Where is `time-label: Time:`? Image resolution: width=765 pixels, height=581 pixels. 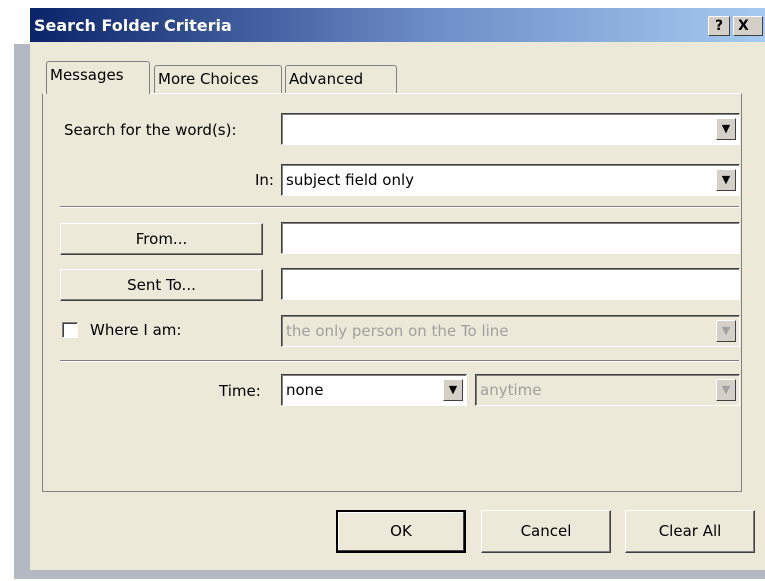 time-label: Time: is located at coordinates (240, 391).